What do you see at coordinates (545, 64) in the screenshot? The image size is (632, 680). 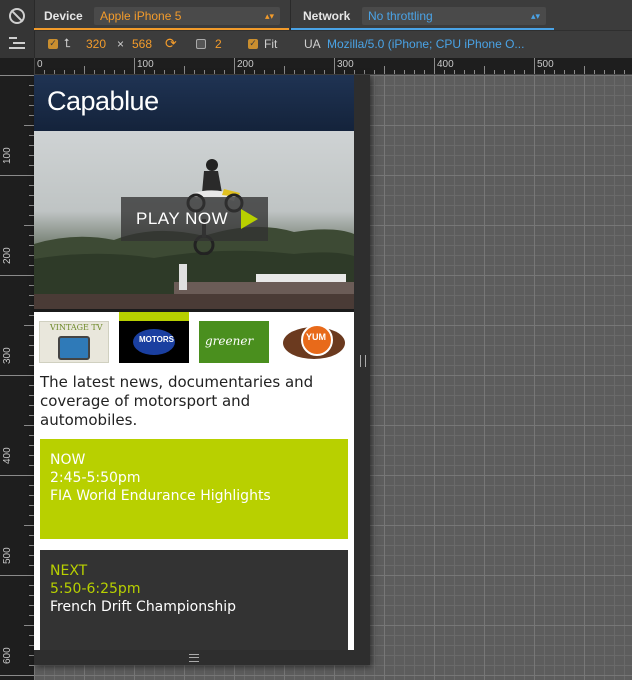 I see `ruler-label: 500` at bounding box center [545, 64].